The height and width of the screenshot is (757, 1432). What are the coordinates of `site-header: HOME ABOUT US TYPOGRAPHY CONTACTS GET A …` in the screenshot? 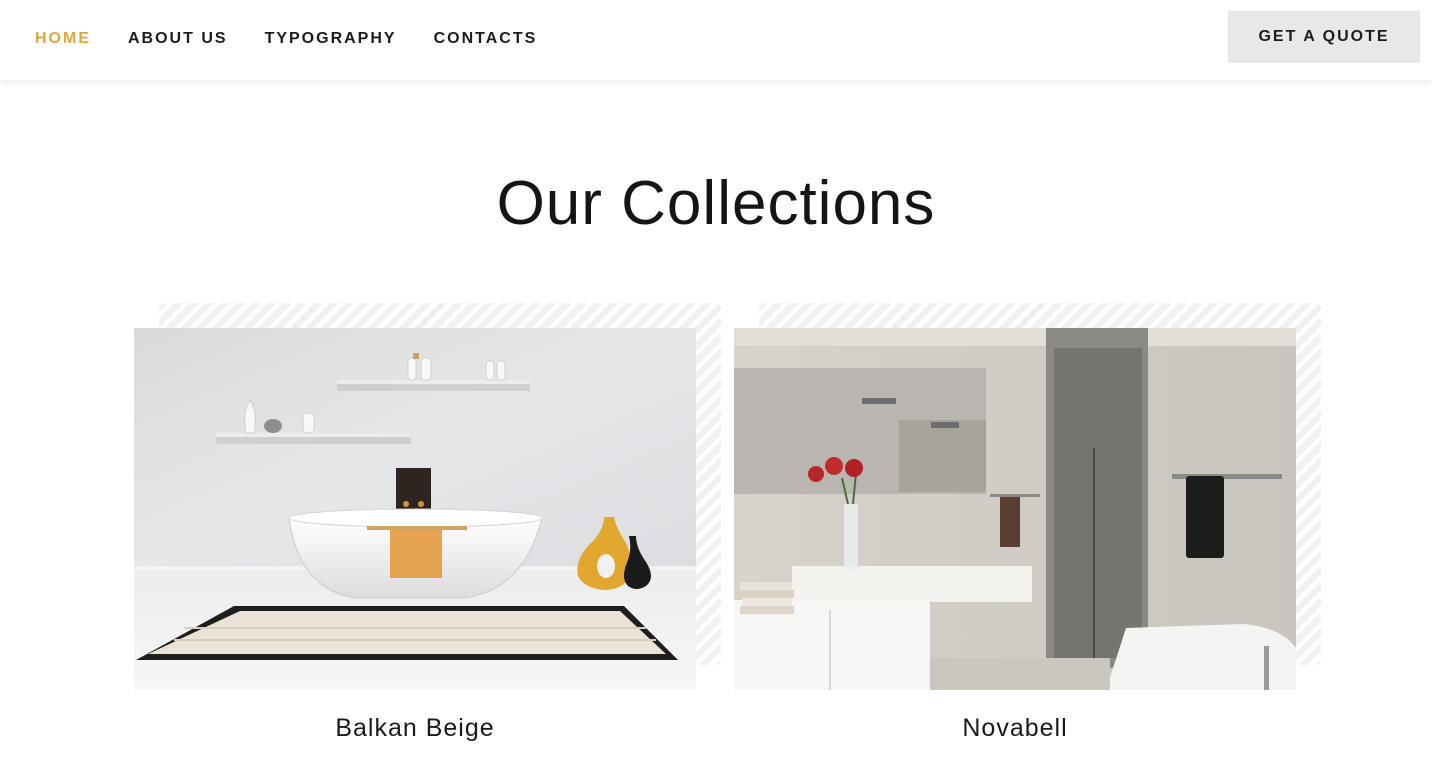 It's located at (716, 40).